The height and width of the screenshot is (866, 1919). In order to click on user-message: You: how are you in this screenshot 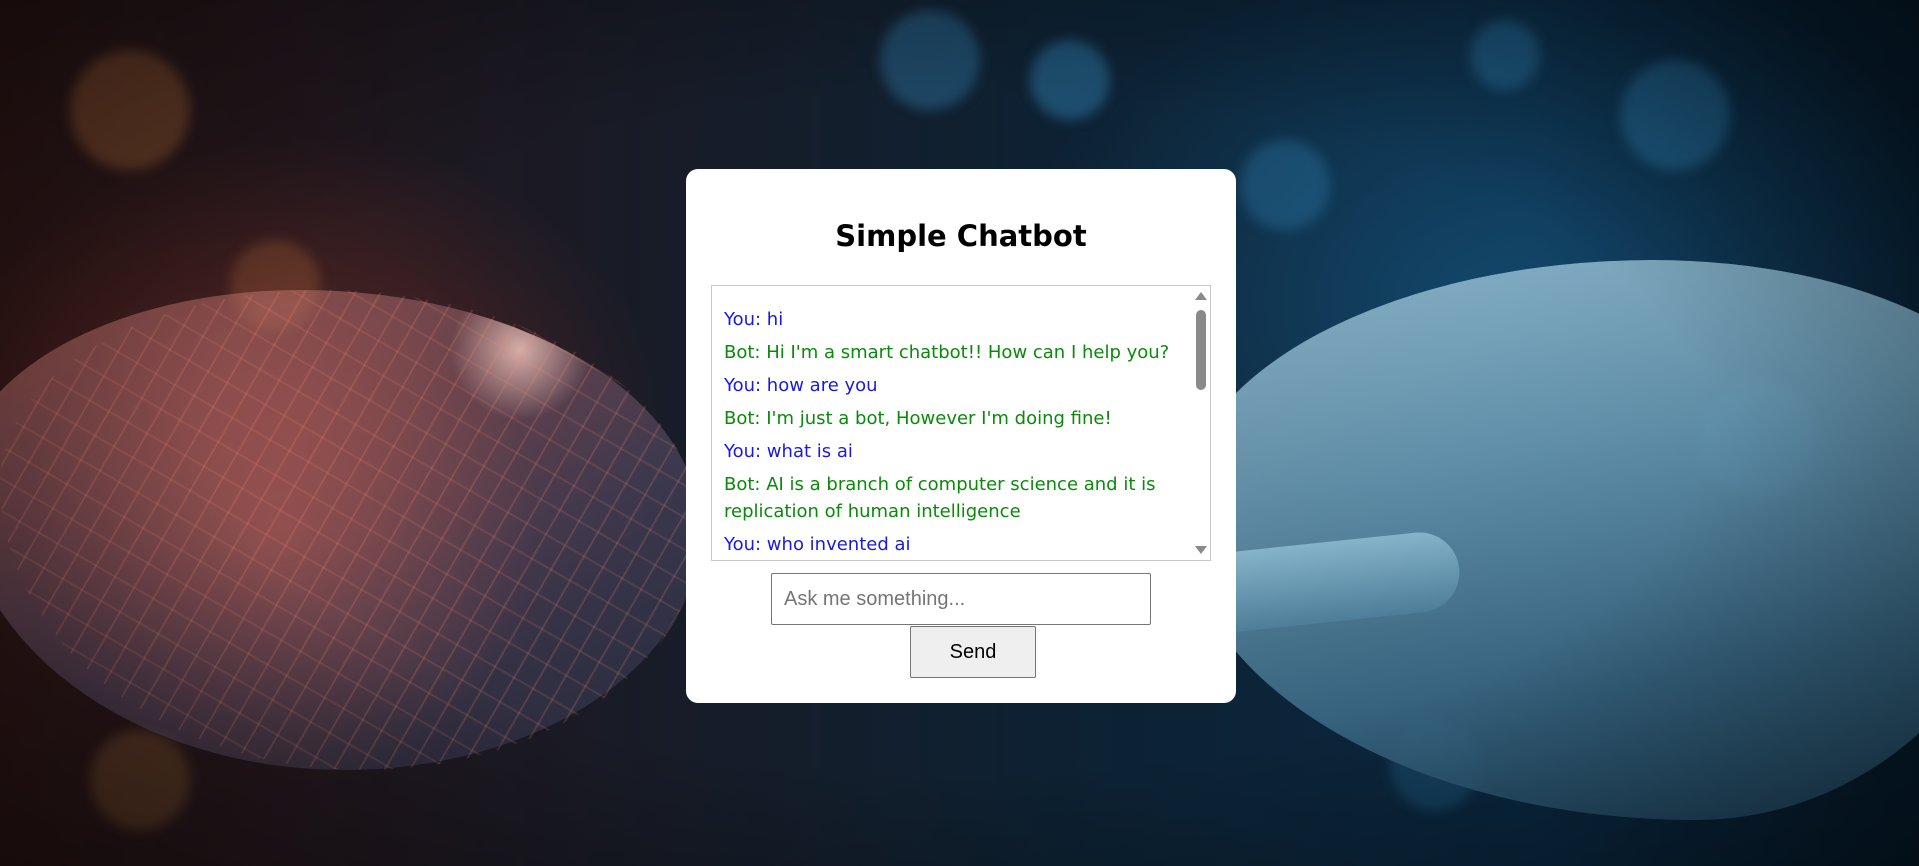, I will do `click(801, 385)`.